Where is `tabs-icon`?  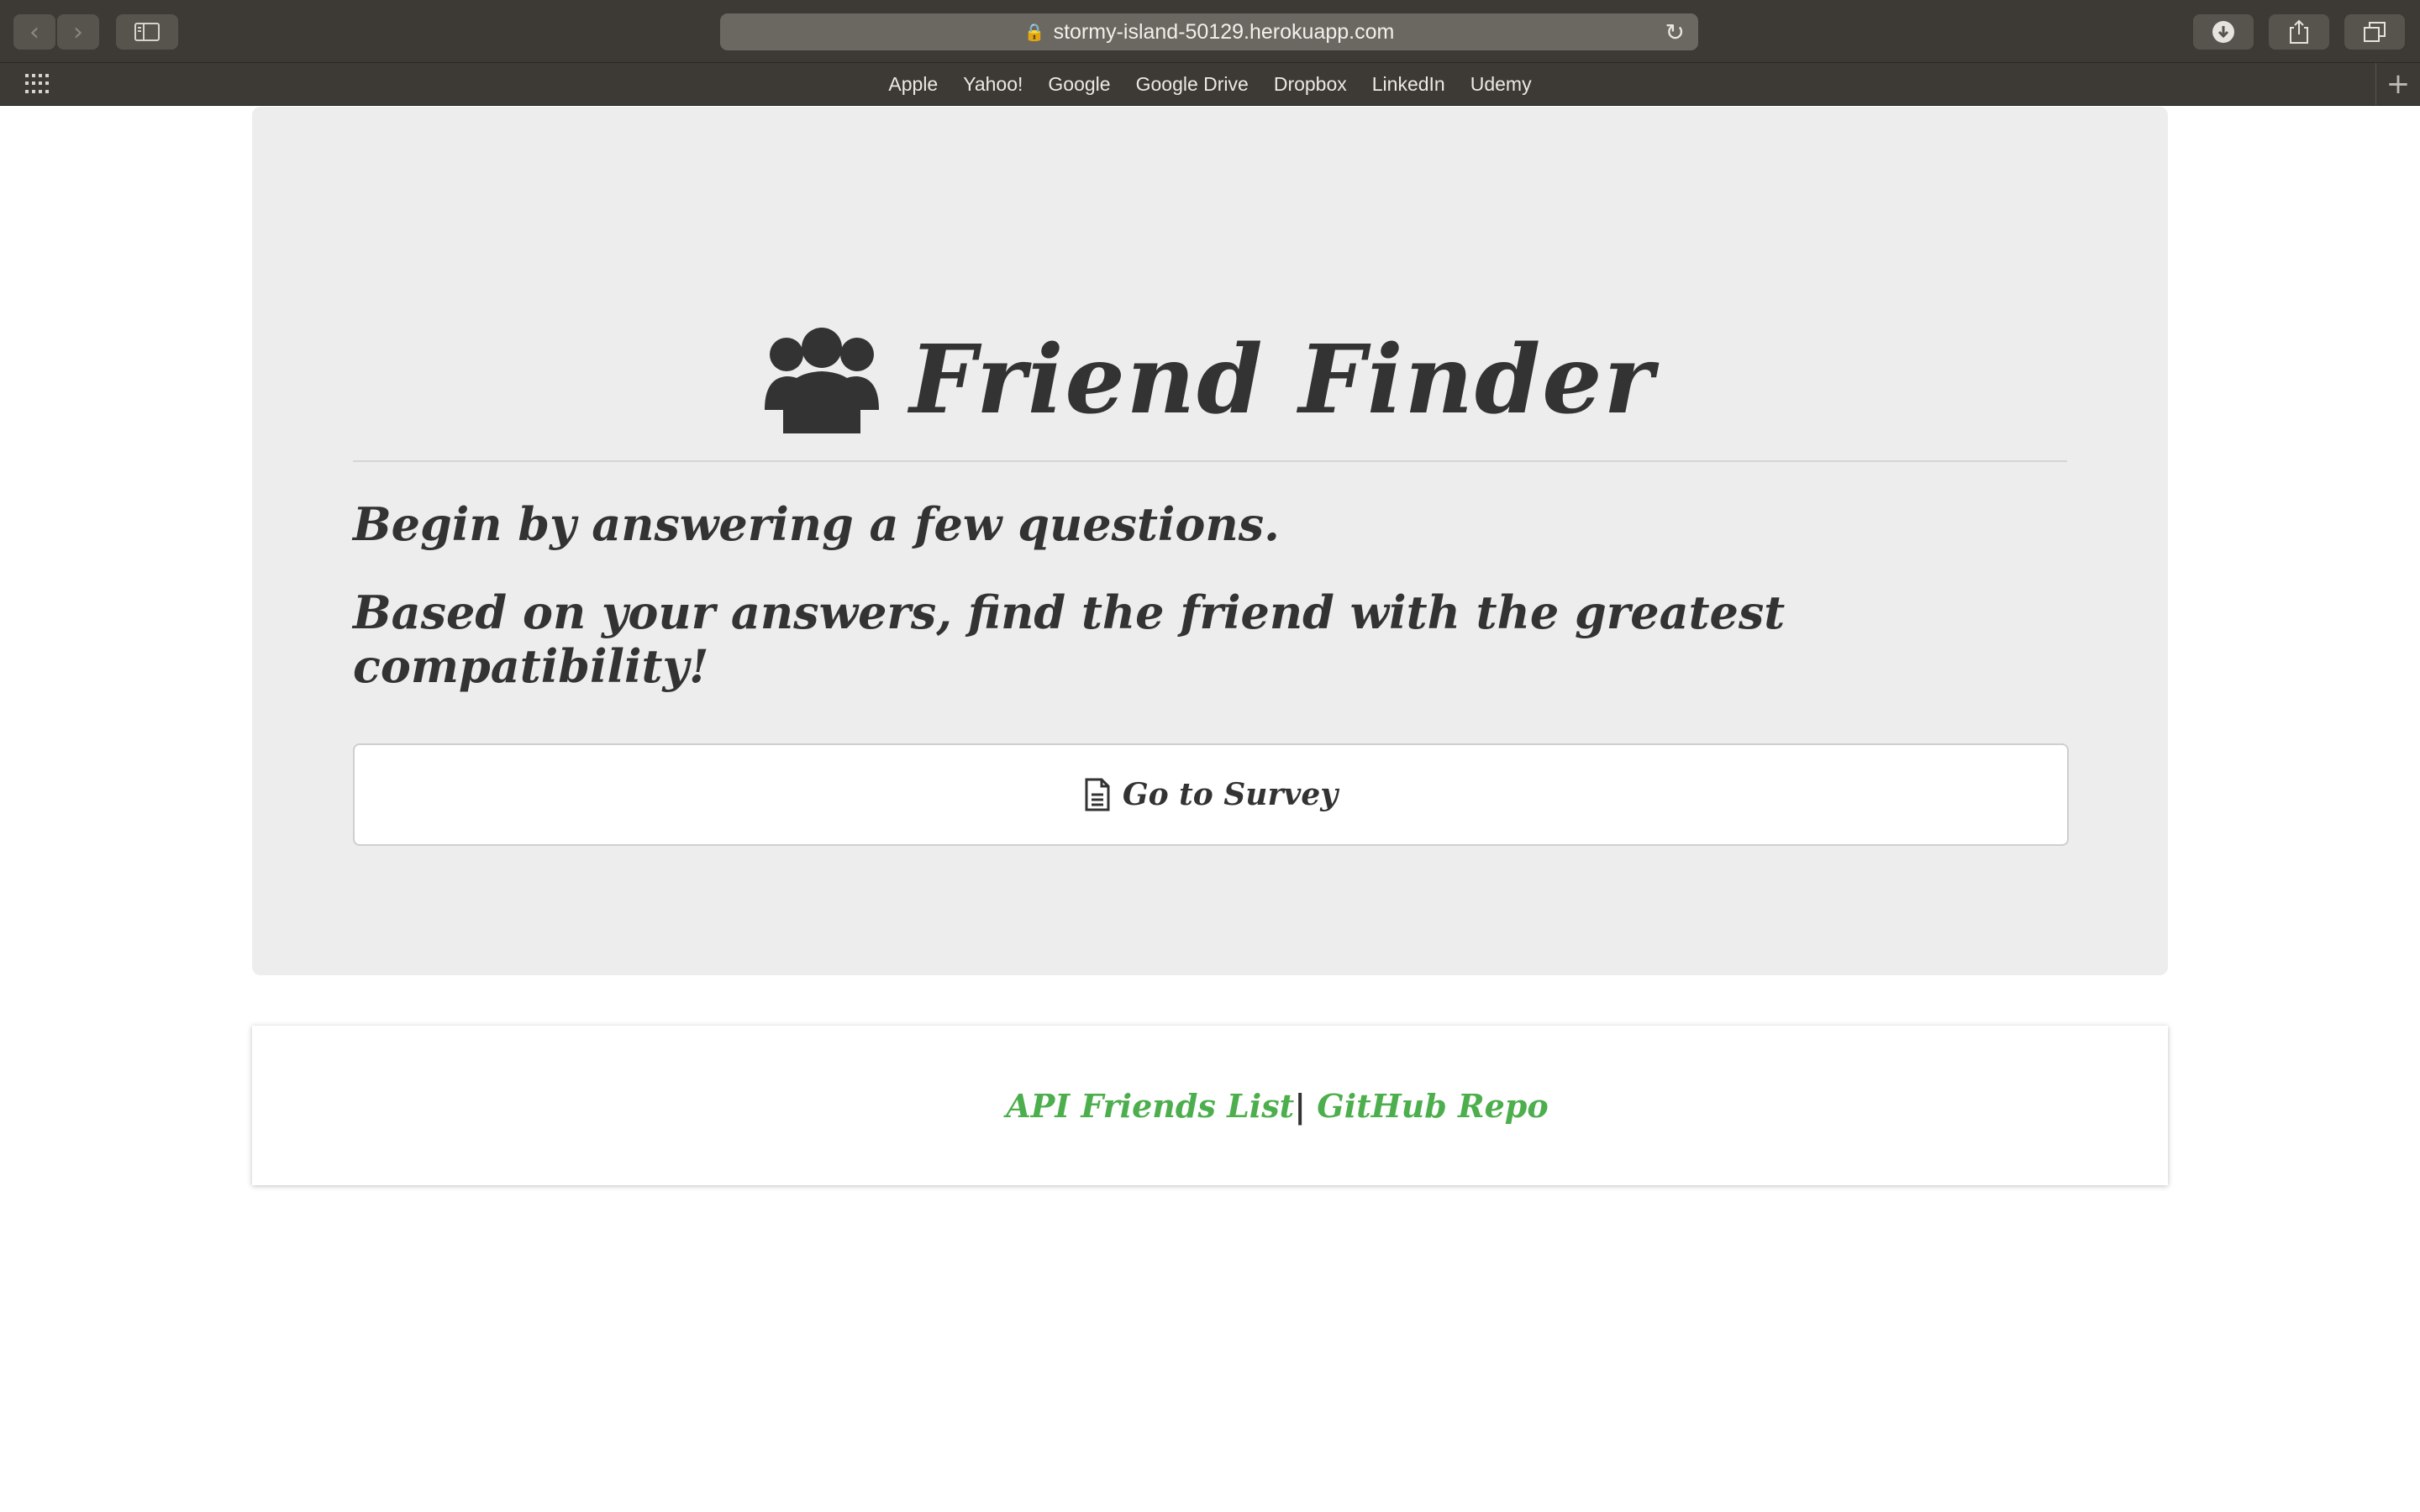 tabs-icon is located at coordinates (2375, 32).